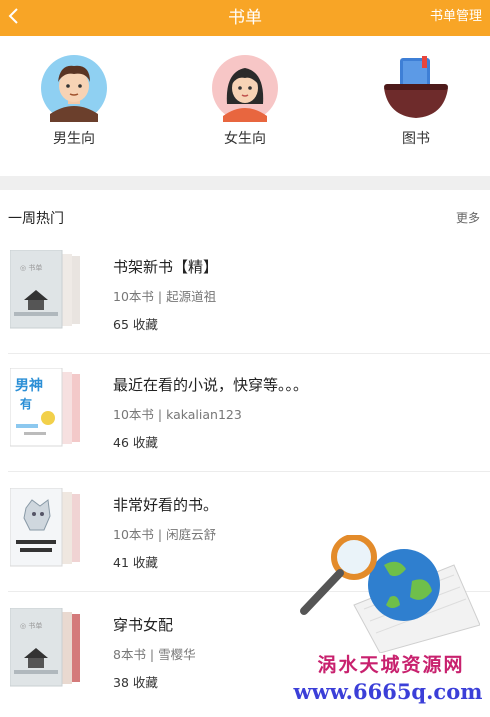  Describe the element at coordinates (135, 324) in the screenshot. I see `booklist-favorites: 65 收藏` at that location.